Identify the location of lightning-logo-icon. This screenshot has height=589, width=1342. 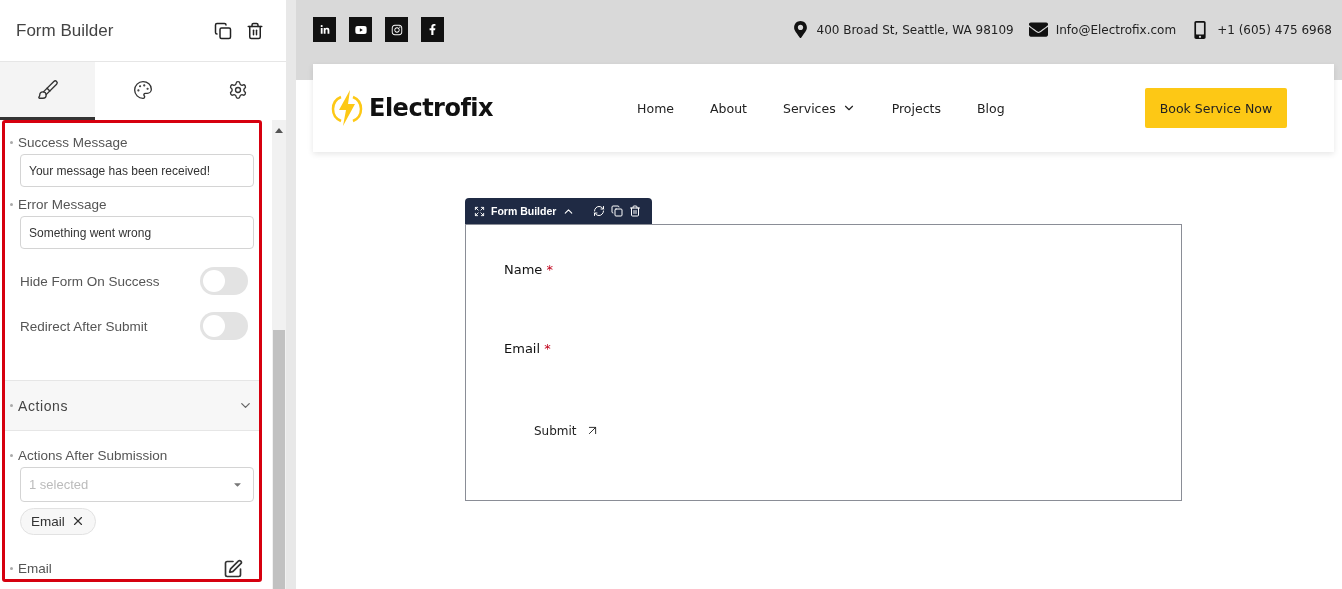
(347, 108).